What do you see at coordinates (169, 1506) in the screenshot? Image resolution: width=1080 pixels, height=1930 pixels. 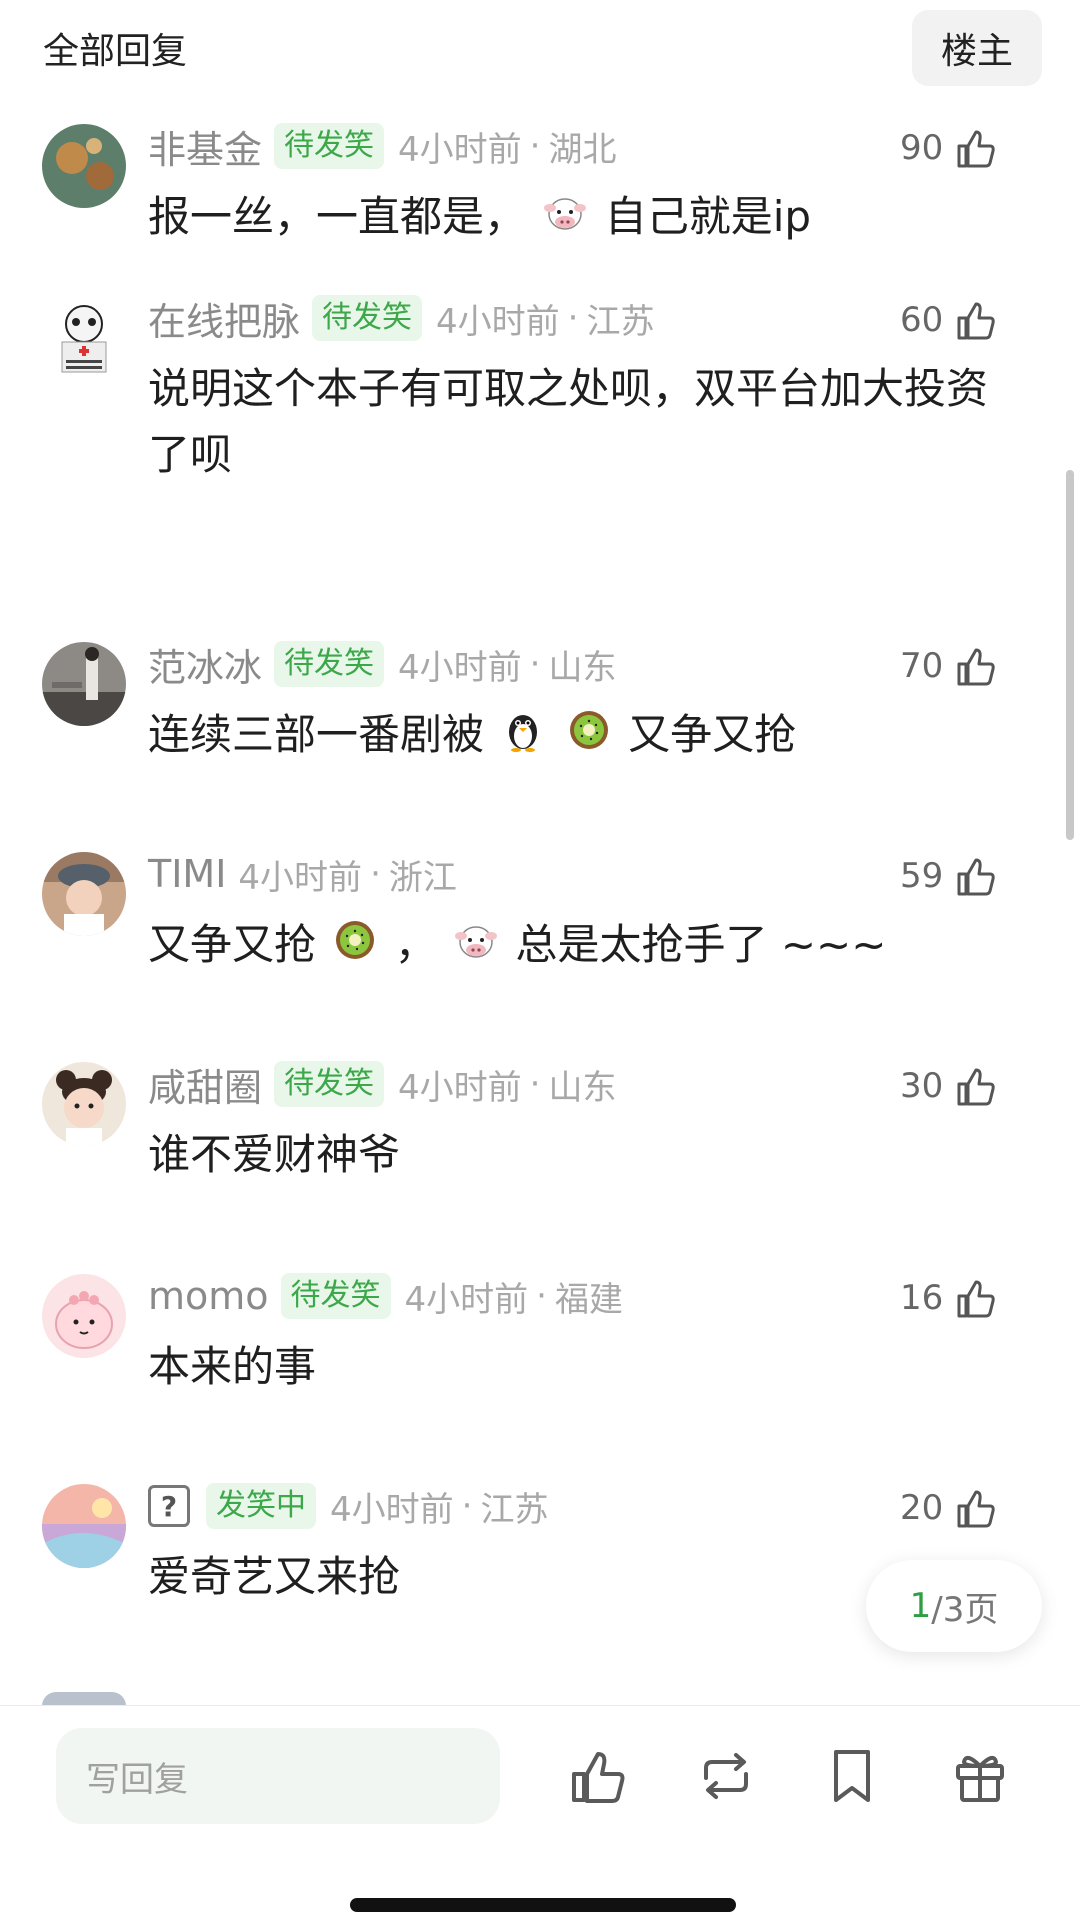 I see `unknown-user-icon: ?` at bounding box center [169, 1506].